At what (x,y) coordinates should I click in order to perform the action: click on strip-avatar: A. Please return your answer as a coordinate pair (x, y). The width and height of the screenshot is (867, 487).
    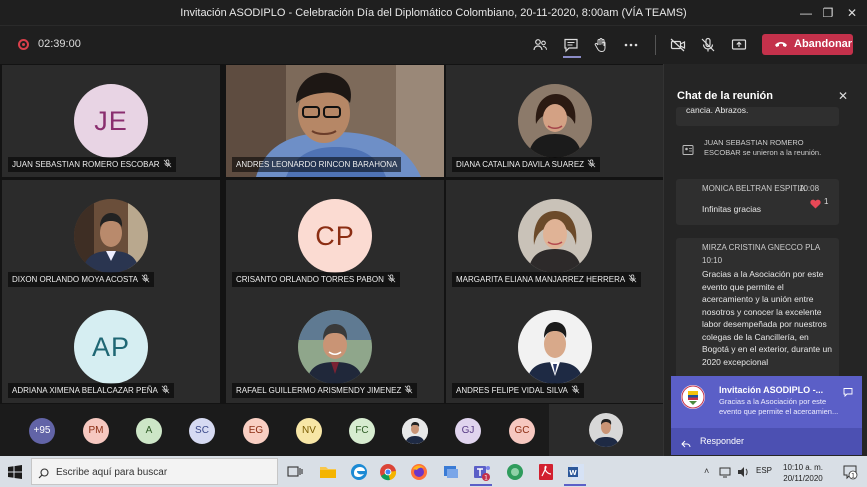
    Looking at the image, I should click on (149, 431).